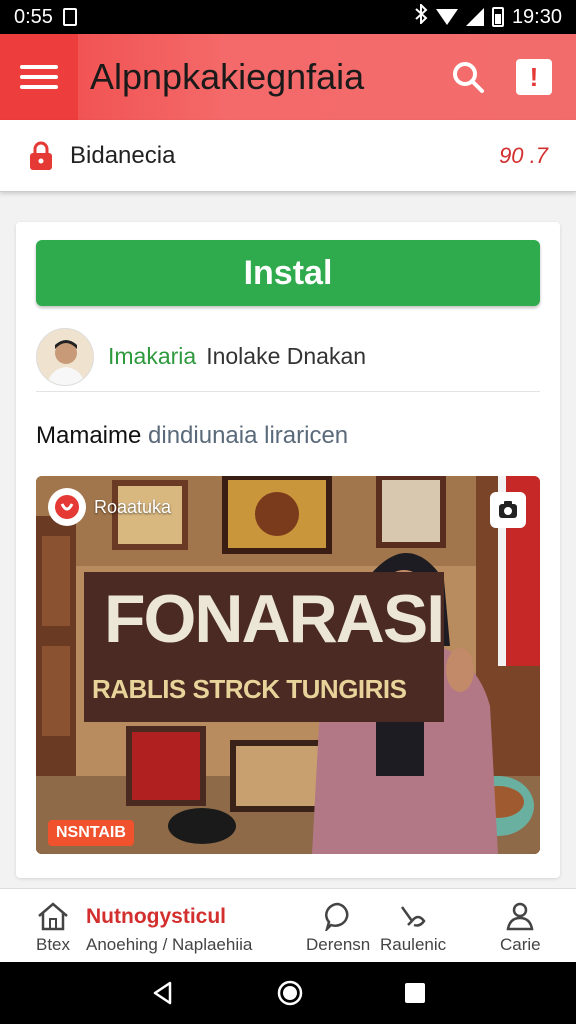 Image resolution: width=576 pixels, height=1024 pixels. Describe the element at coordinates (413, 916) in the screenshot. I see `tools-icon` at that location.